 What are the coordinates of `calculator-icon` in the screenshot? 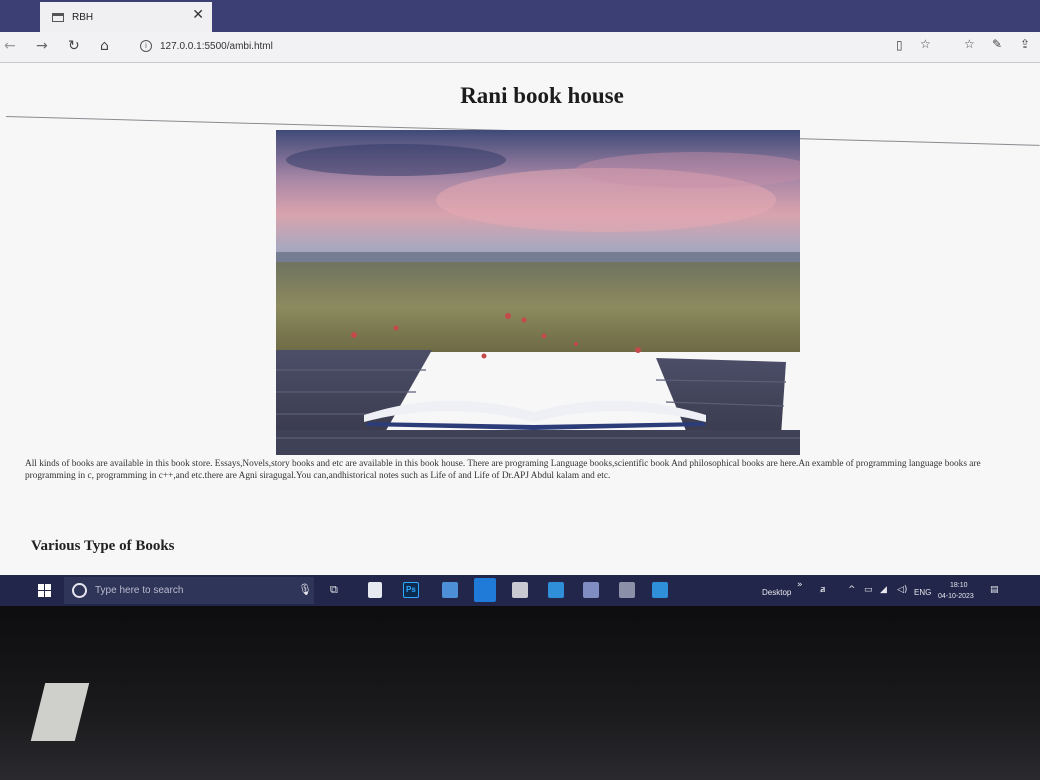 It's located at (520, 590).